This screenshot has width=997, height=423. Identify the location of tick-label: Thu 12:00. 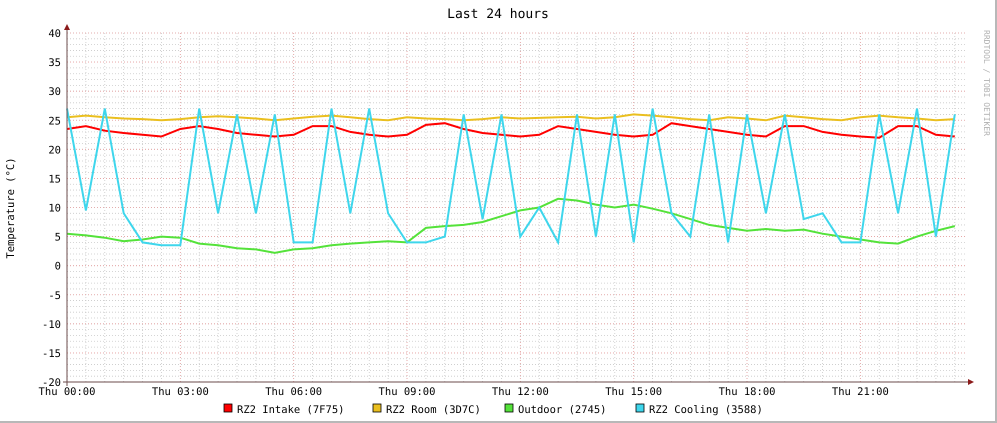
(520, 392).